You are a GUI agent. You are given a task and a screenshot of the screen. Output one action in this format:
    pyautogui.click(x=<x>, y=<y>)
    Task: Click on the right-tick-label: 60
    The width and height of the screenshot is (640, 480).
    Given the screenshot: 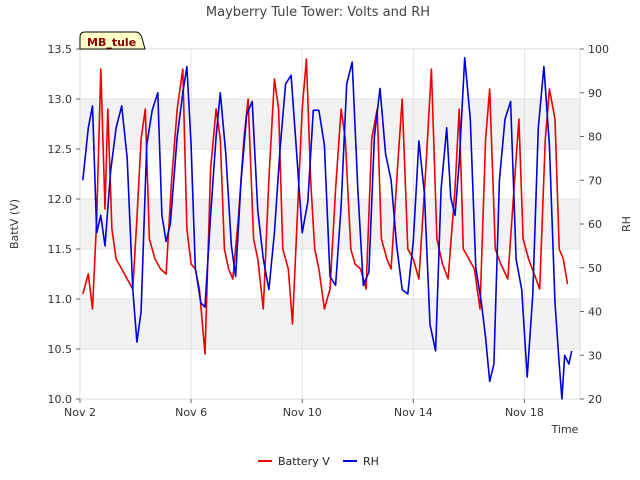 What is the action you would take?
    pyautogui.click(x=595, y=224)
    